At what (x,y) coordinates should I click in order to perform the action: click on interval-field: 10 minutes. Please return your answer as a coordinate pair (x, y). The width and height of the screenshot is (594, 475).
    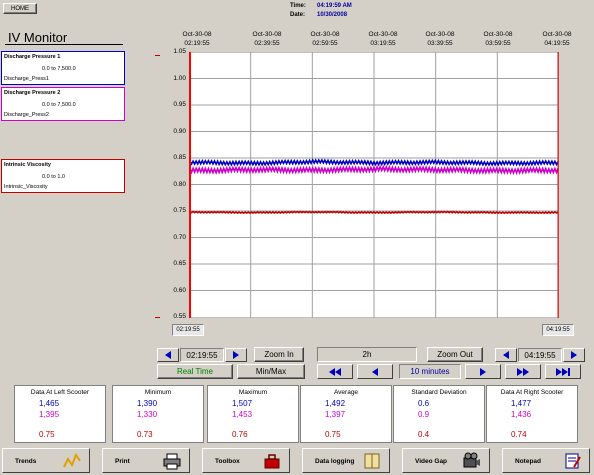
    Looking at the image, I should click on (430, 371).